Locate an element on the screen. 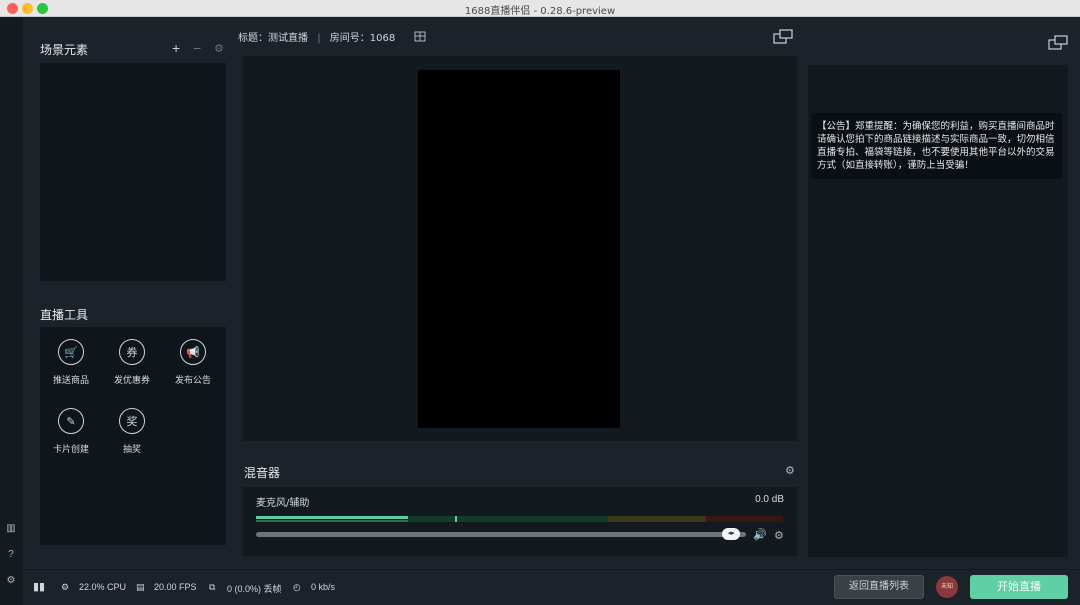  avatar: 未知 is located at coordinates (947, 587).